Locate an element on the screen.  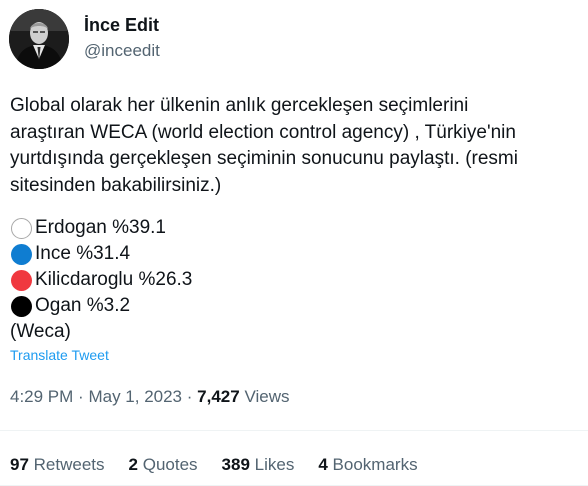
bookmarks-stat: 4 Bookmarks is located at coordinates (367, 465).